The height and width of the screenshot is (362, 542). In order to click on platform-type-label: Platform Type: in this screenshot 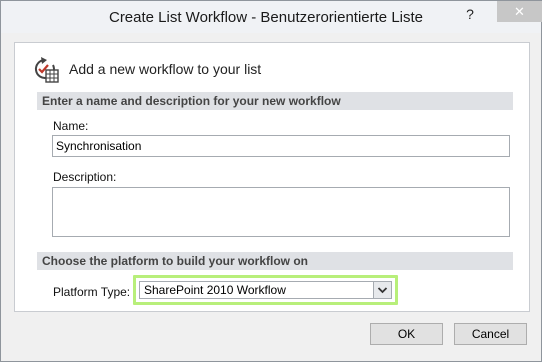, I will do `click(92, 292)`.